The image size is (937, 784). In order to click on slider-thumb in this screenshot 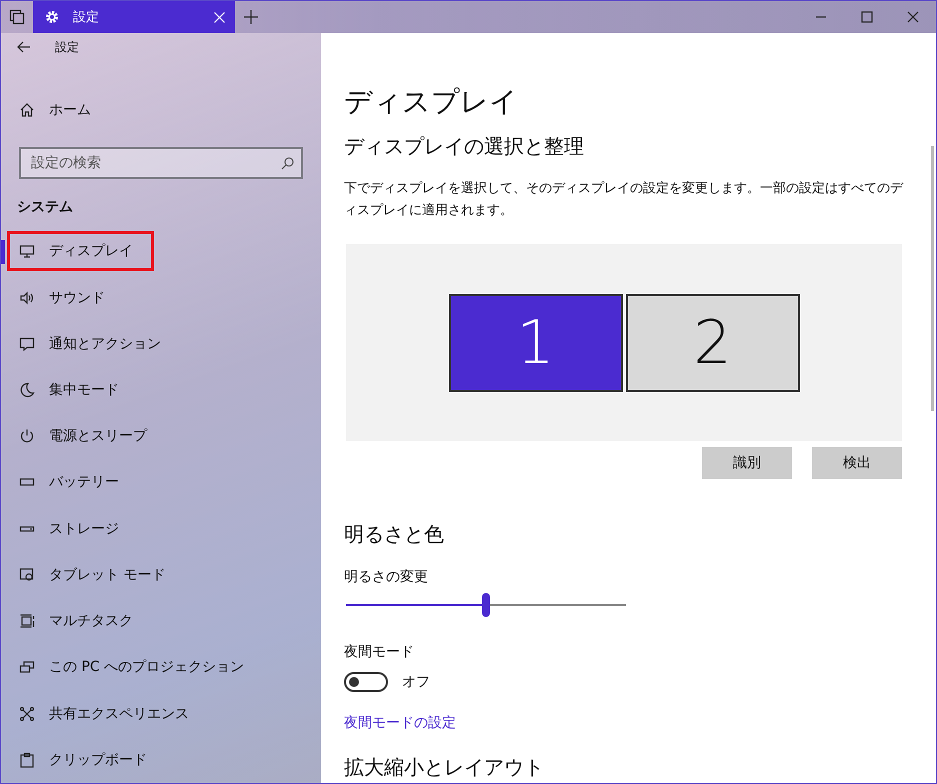, I will do `click(486, 605)`.